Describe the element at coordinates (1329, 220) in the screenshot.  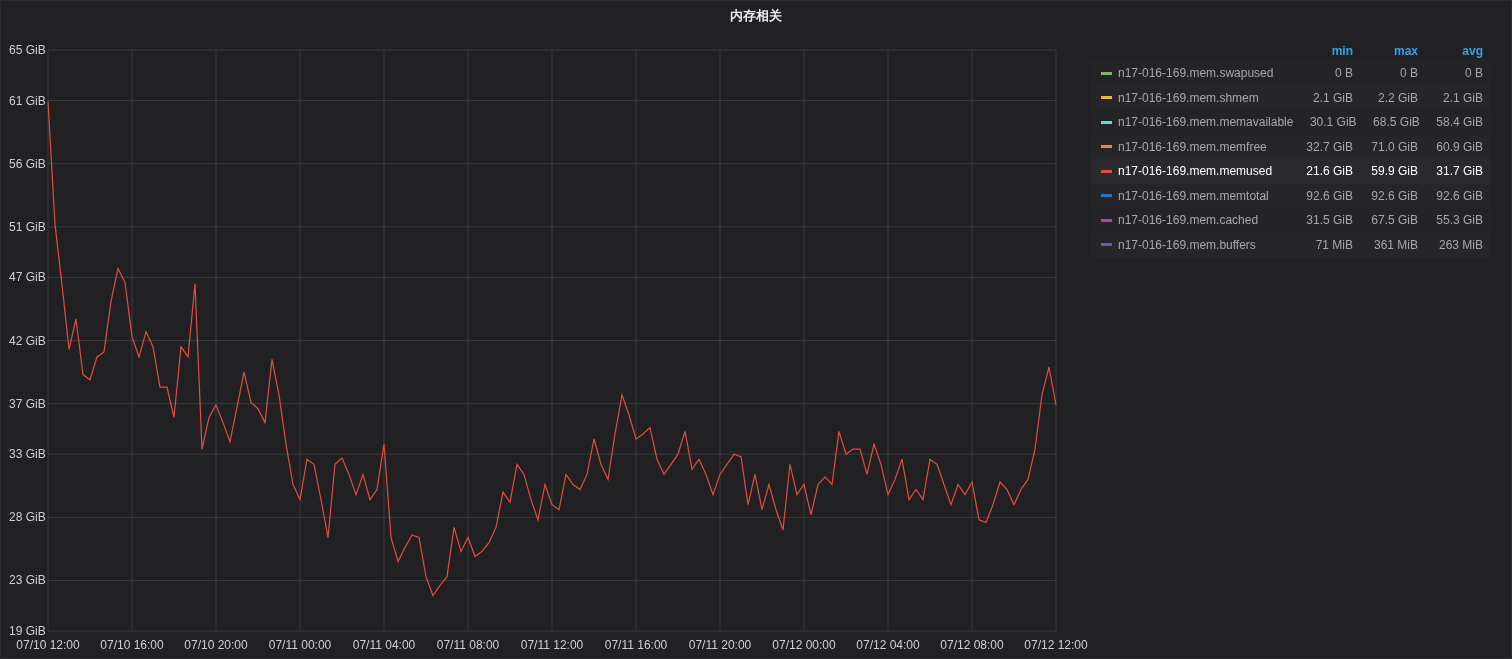
I see `min-value: 31.5 GiB` at that location.